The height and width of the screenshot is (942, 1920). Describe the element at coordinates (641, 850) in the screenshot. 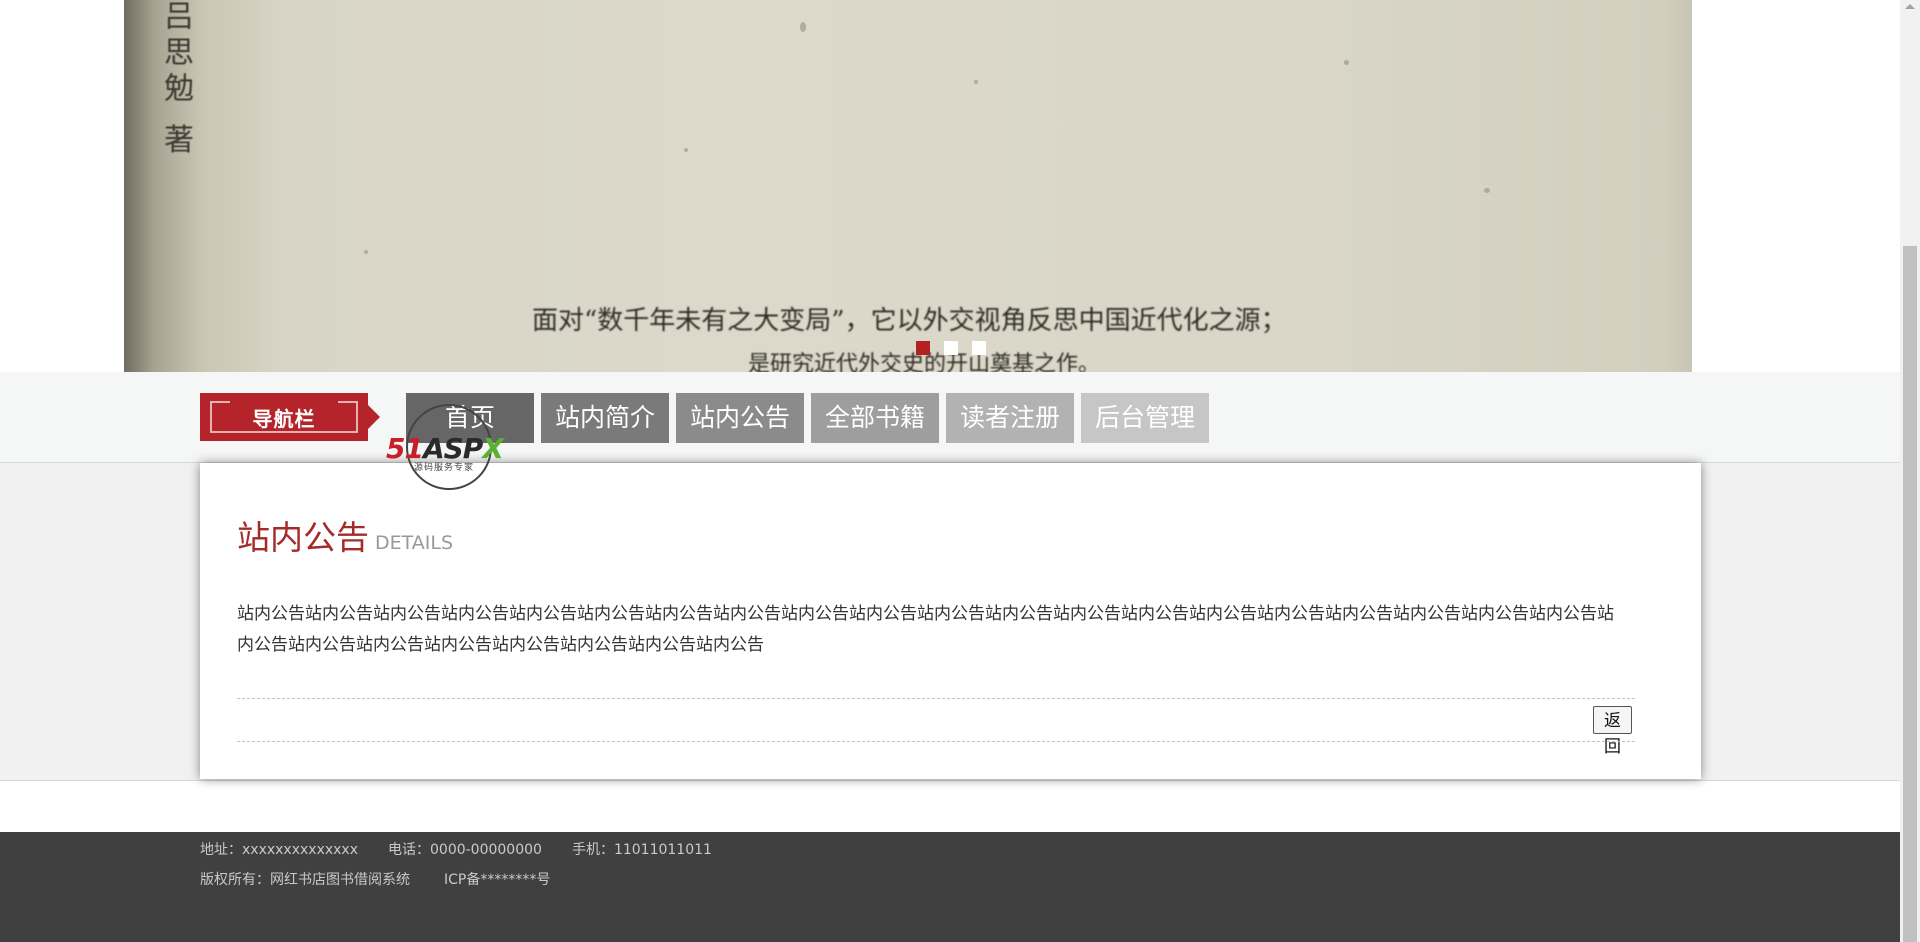

I see `footer-mobile: 手机：11011011011` at that location.